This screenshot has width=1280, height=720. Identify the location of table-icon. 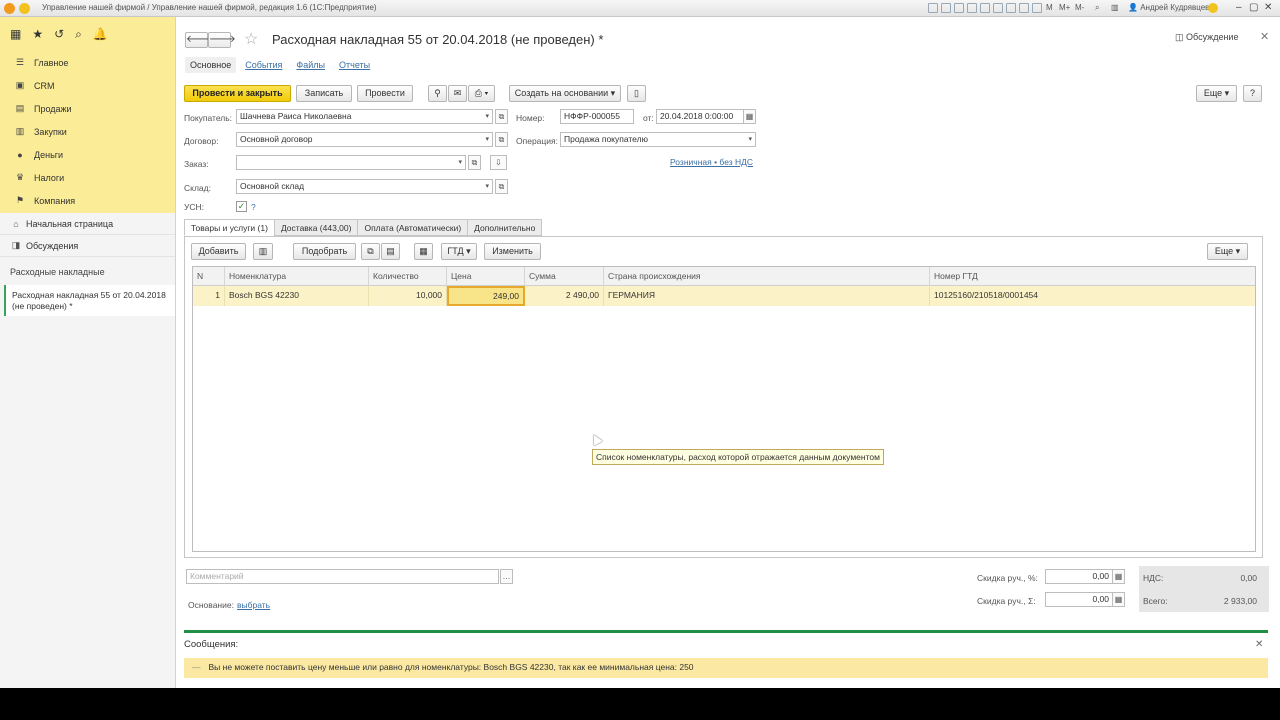
(946, 8).